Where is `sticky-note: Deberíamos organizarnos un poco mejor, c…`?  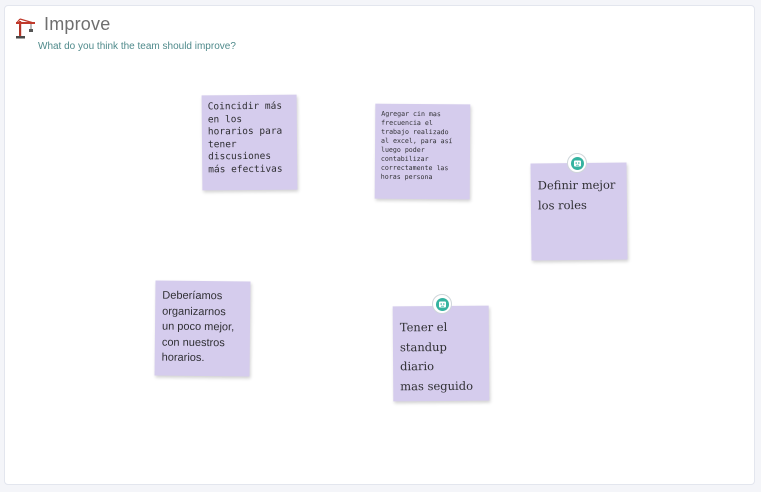 sticky-note: Deberíamos organizarnos un poco mejor, c… is located at coordinates (202, 328).